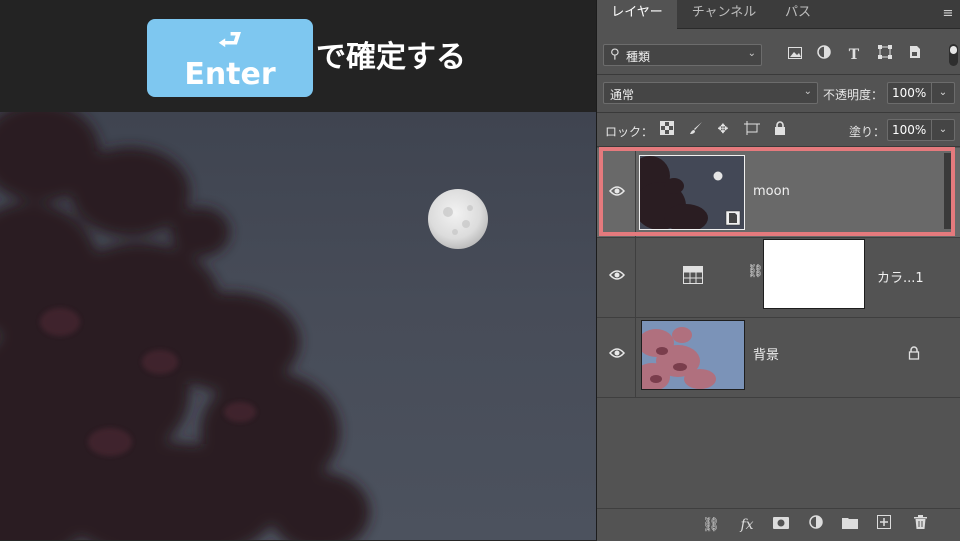 The height and width of the screenshot is (541, 960). Describe the element at coordinates (824, 55) in the screenshot. I see `adjustment-filter-icon` at that location.